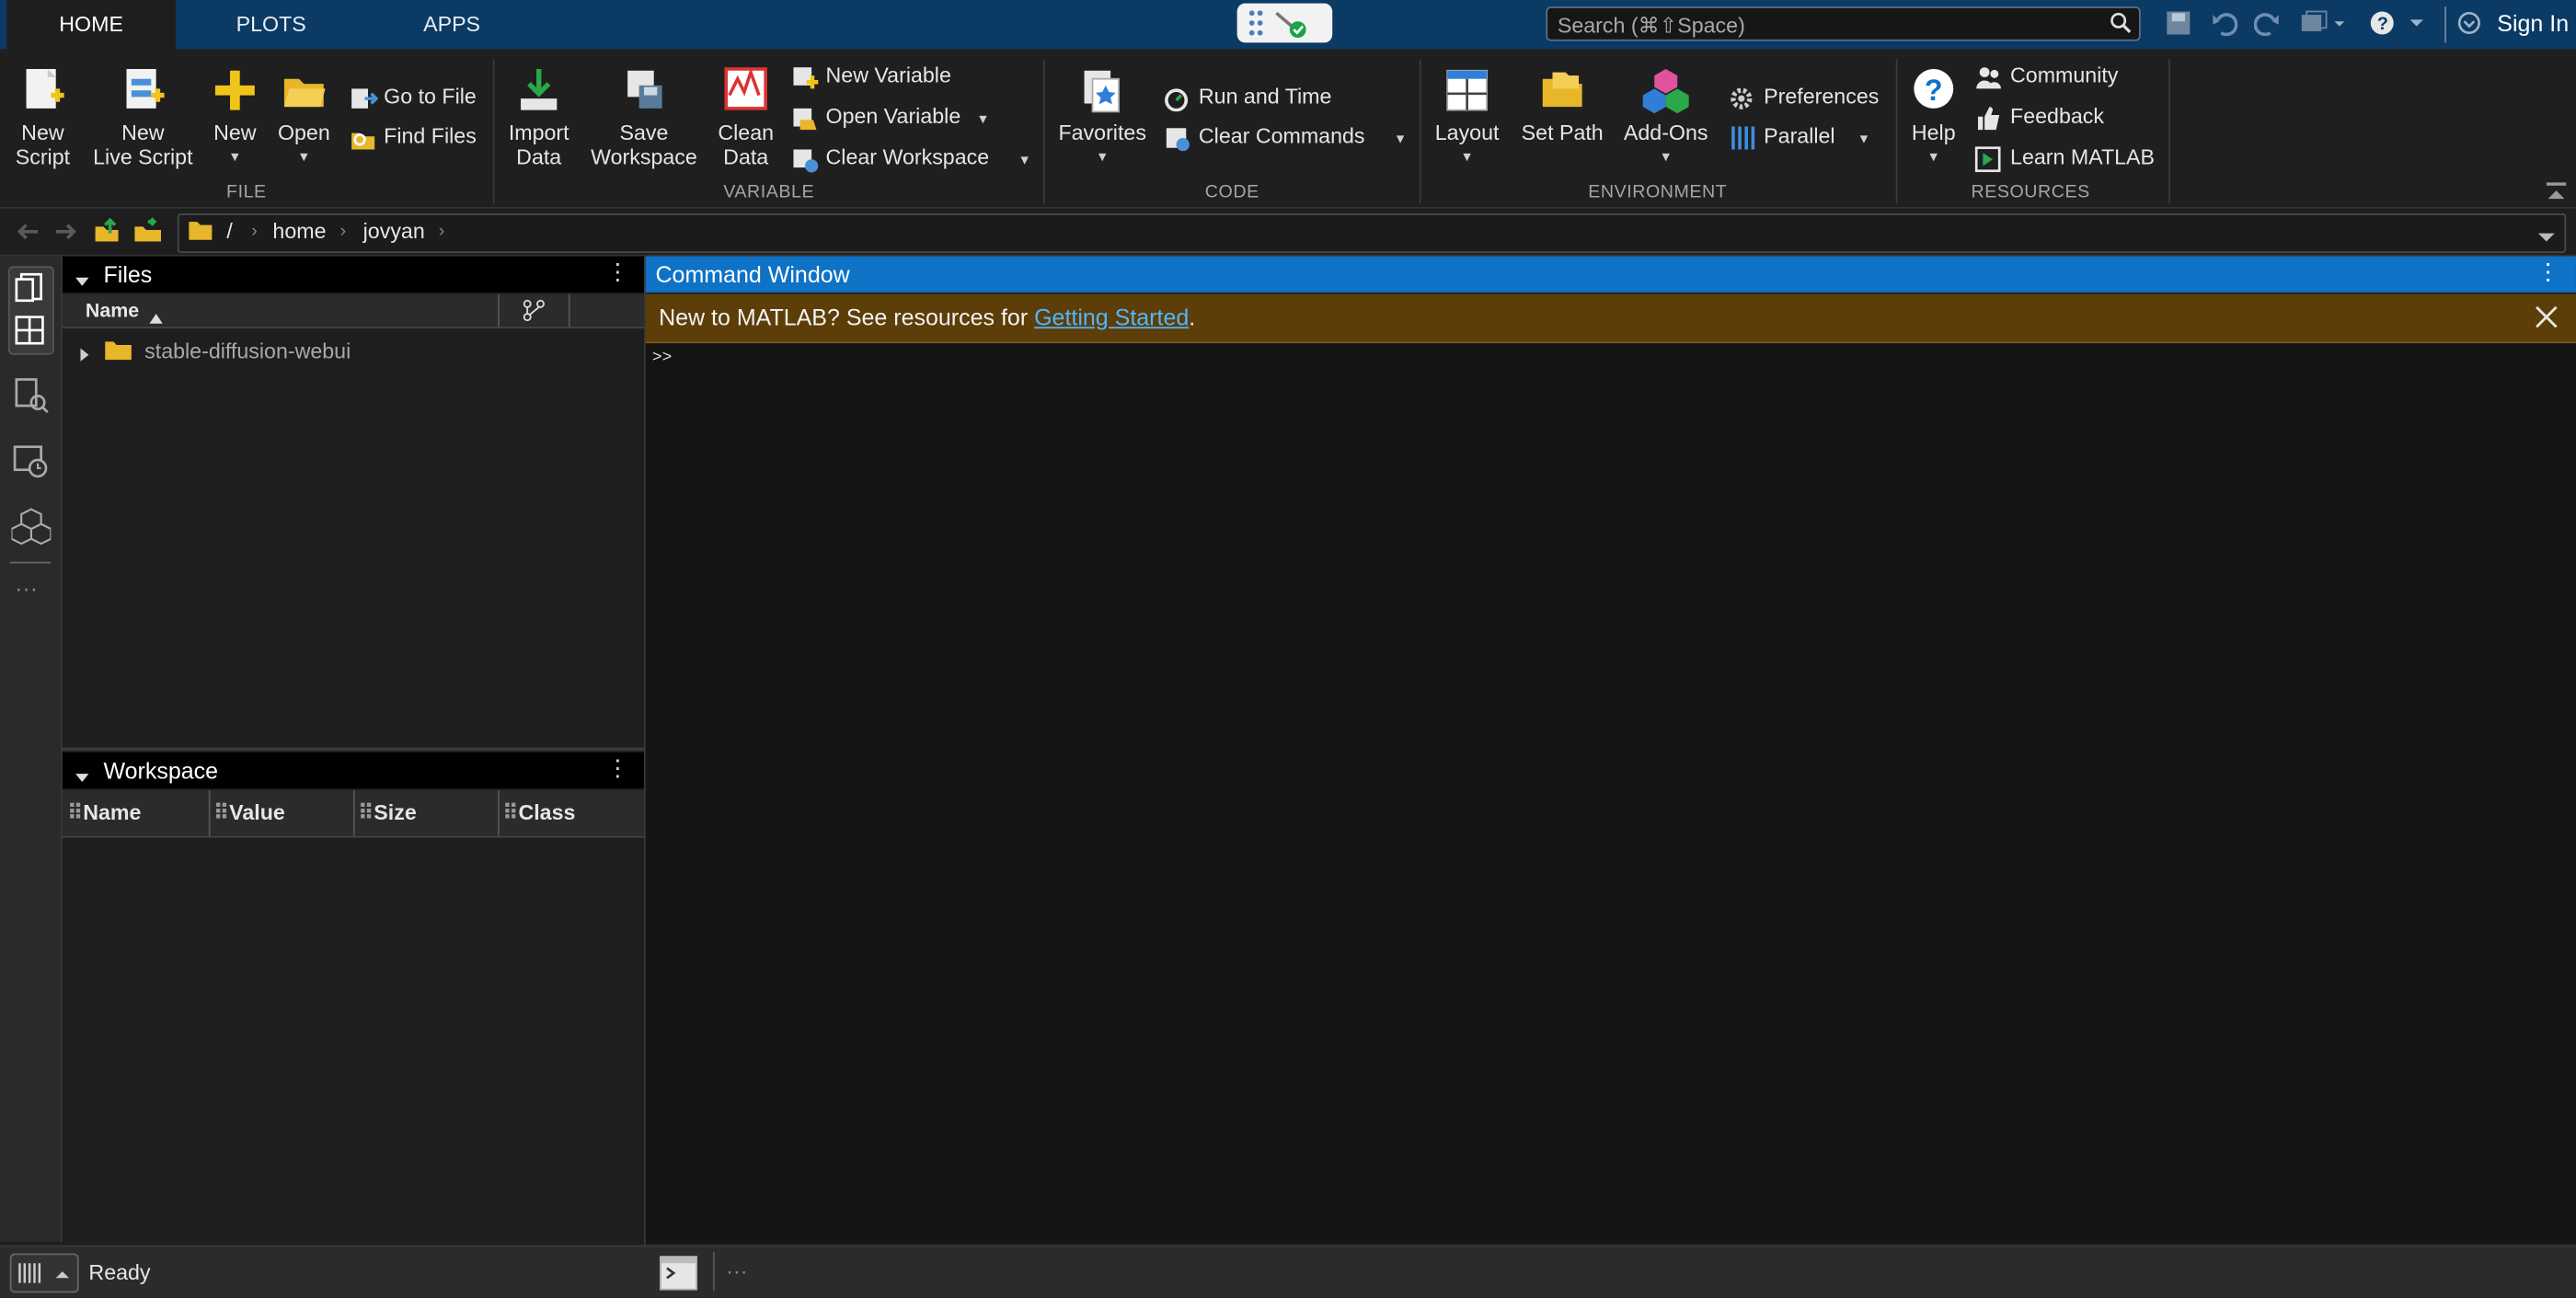 This screenshot has width=2576, height=1298. I want to click on collapse-files-icon, so click(82, 282).